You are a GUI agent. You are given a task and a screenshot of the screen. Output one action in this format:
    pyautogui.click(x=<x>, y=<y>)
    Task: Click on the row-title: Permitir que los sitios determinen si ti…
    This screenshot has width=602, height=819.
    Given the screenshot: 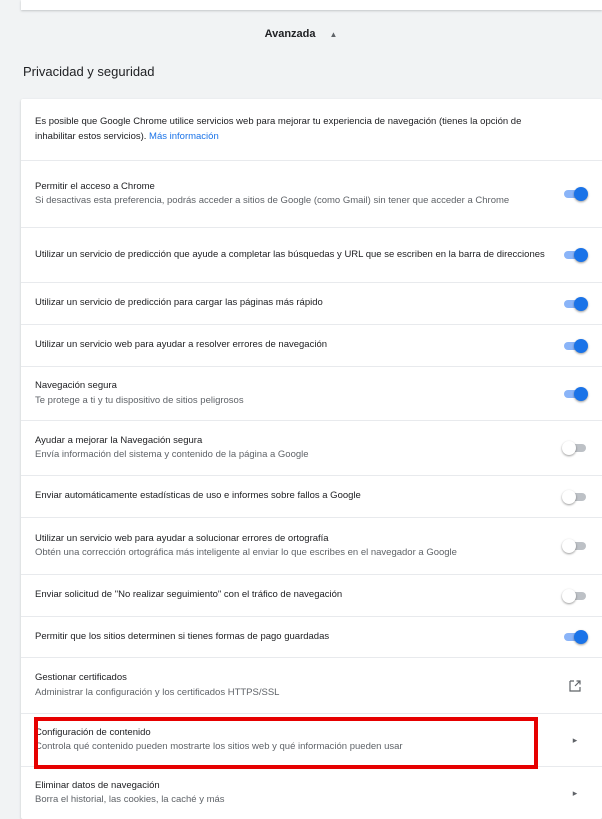 What is the action you would take?
    pyautogui.click(x=182, y=636)
    